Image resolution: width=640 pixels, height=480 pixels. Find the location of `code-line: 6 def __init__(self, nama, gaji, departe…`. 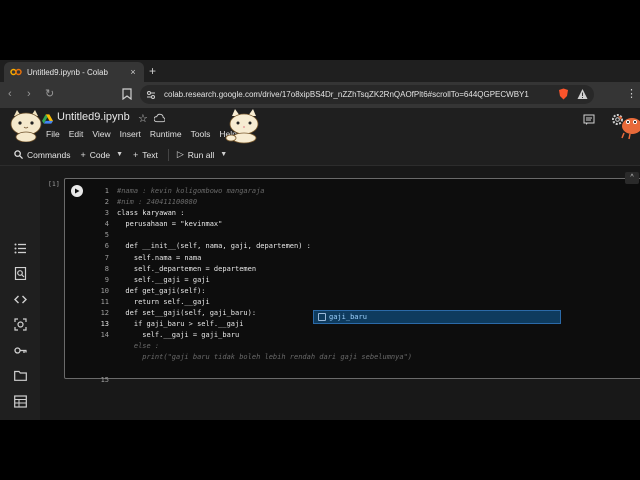

code-line: 6 def __init__(self, nama, gaji, departe… is located at coordinates (253, 246).